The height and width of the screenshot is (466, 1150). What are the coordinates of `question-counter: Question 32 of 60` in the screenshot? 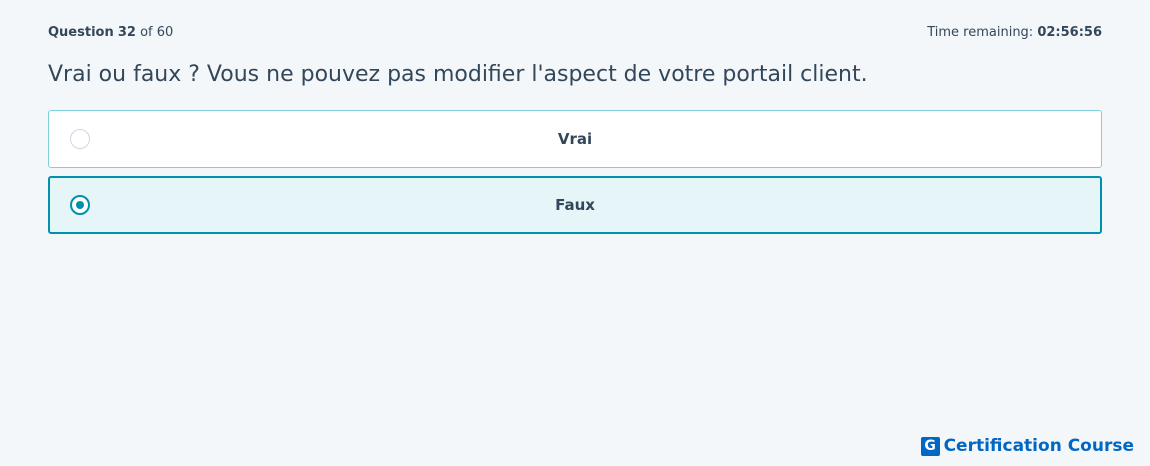 It's located at (110, 32).